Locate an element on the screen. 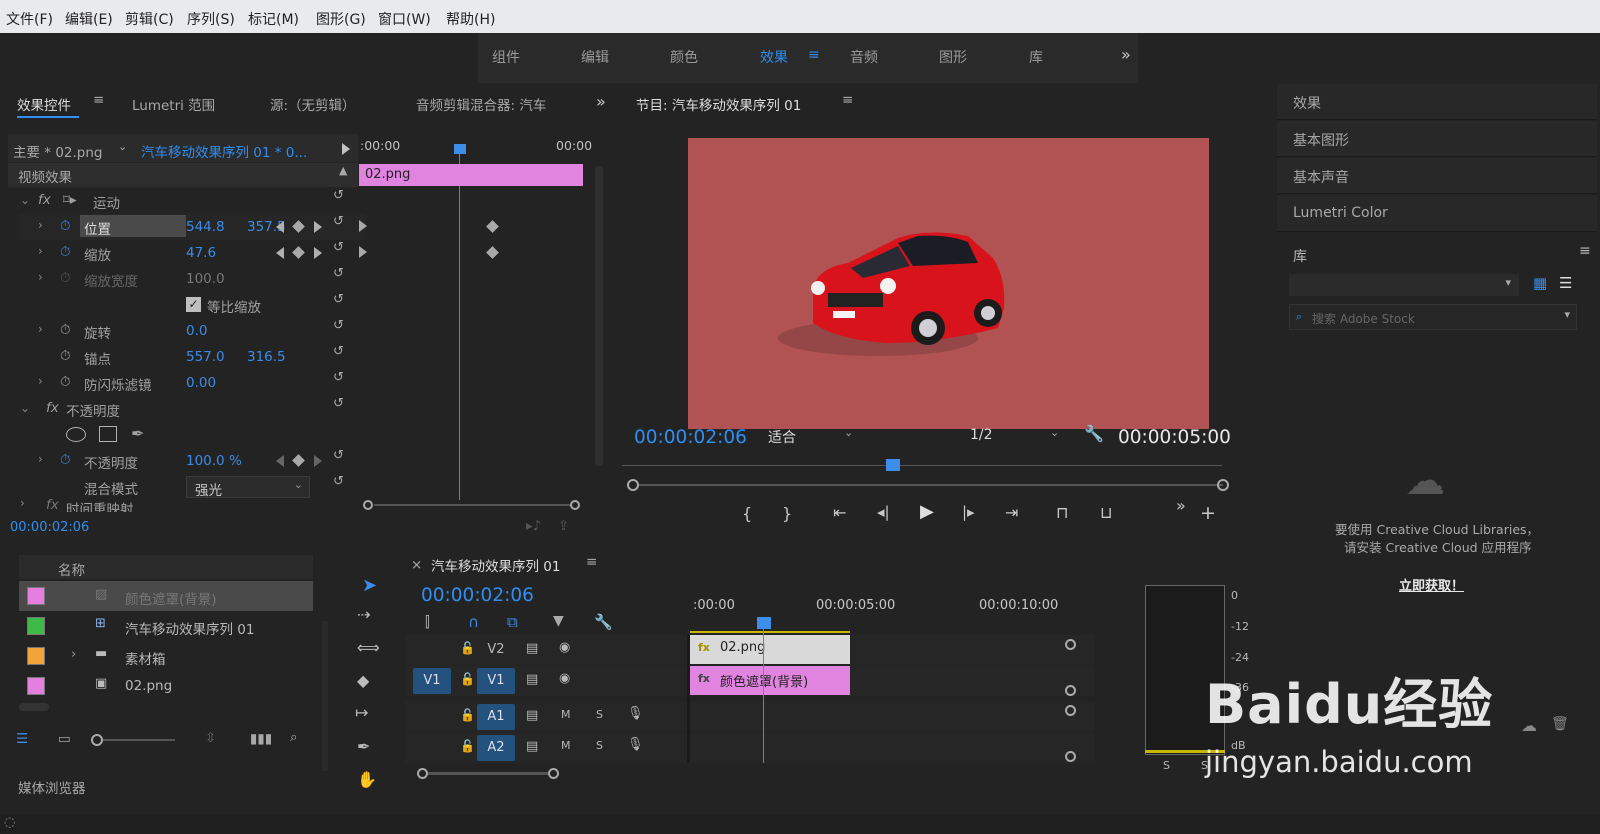 This screenshot has height=834, width=1600. collapse-up-icon: ▲ is located at coordinates (343, 170).